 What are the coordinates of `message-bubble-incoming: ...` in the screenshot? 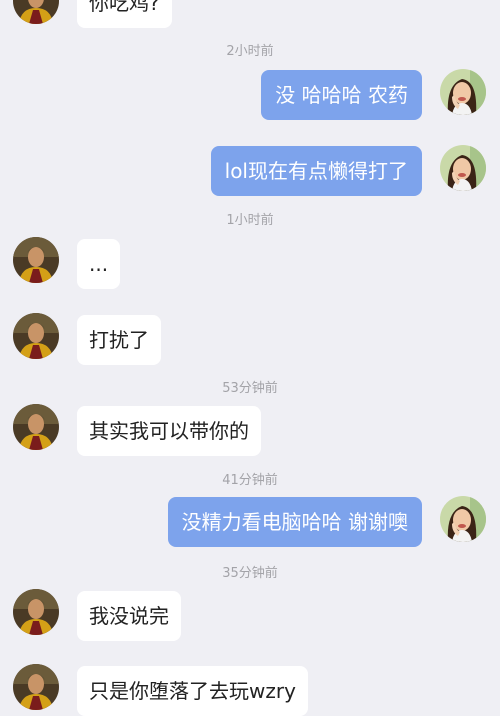 It's located at (99, 264).